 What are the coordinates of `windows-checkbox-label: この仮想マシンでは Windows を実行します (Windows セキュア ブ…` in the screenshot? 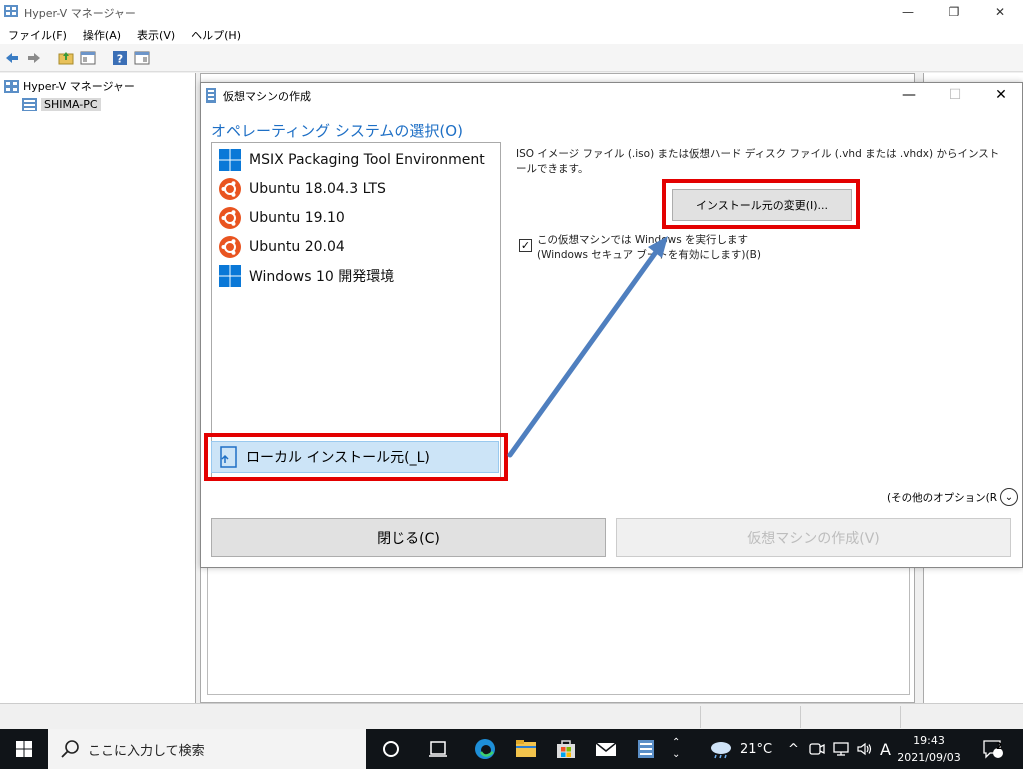 It's located at (649, 248).